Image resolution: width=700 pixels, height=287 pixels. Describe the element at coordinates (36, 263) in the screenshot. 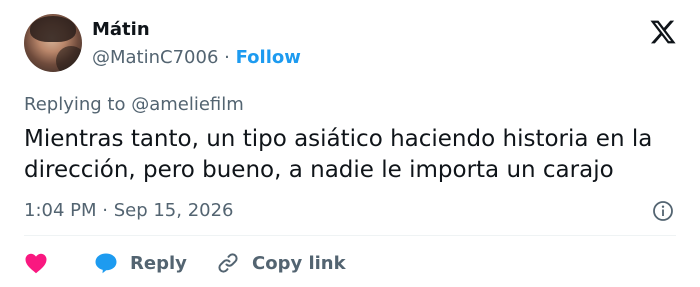

I see `heart-icon` at that location.